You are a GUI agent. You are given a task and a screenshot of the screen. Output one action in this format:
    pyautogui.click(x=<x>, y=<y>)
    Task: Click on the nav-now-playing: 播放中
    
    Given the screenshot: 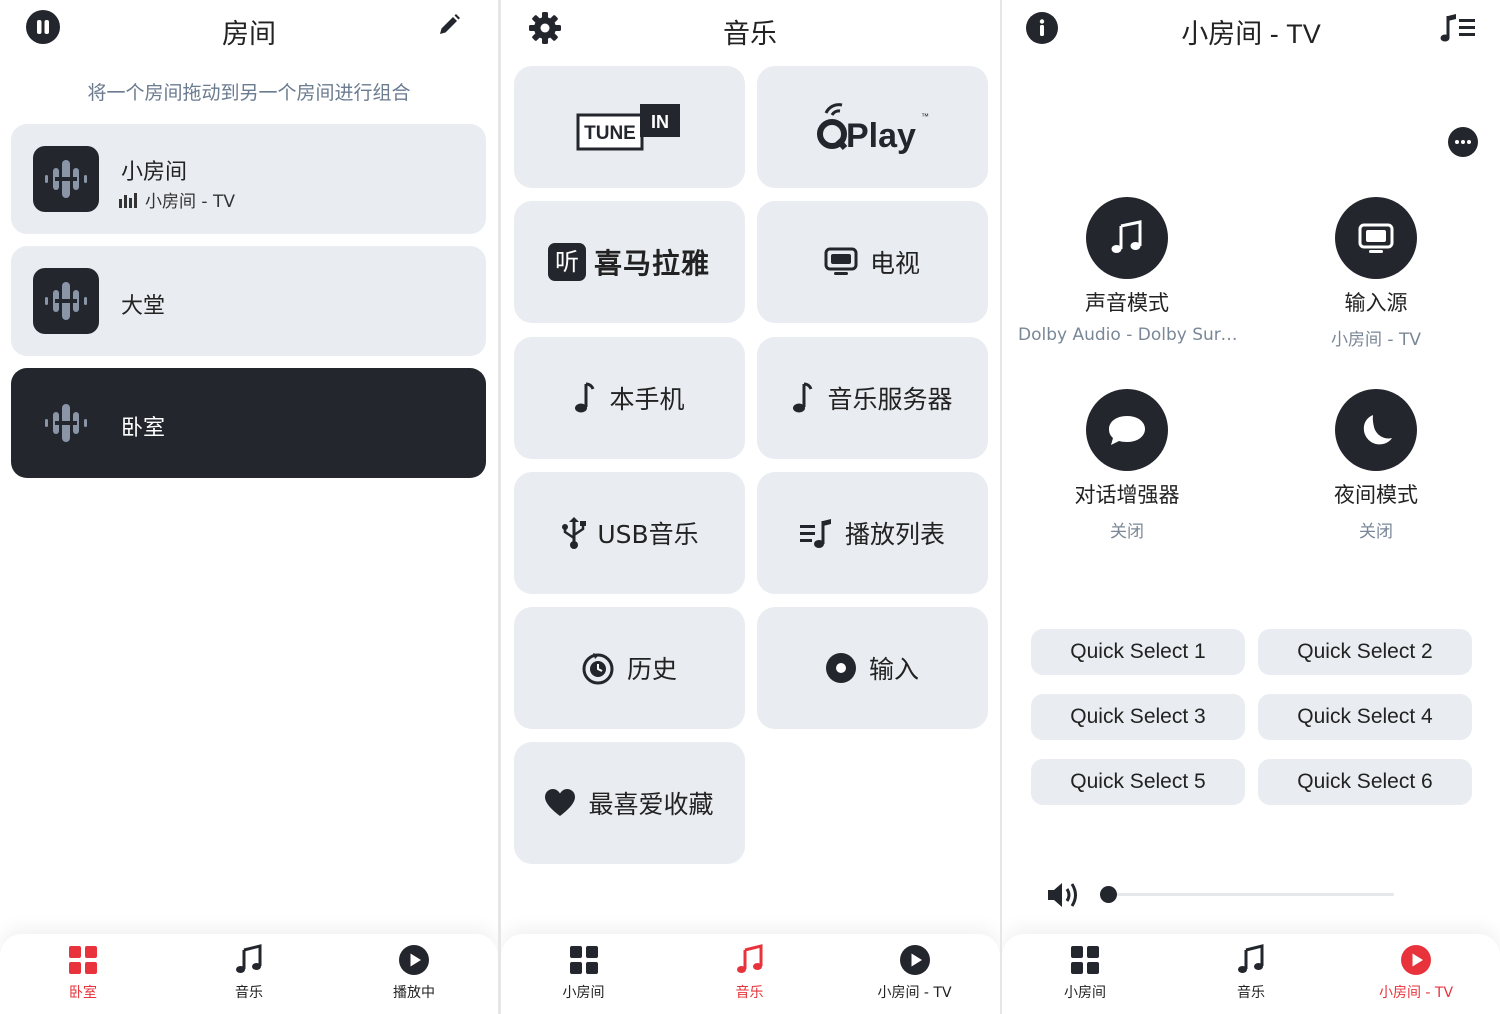 What is the action you would take?
    pyautogui.click(x=414, y=973)
    